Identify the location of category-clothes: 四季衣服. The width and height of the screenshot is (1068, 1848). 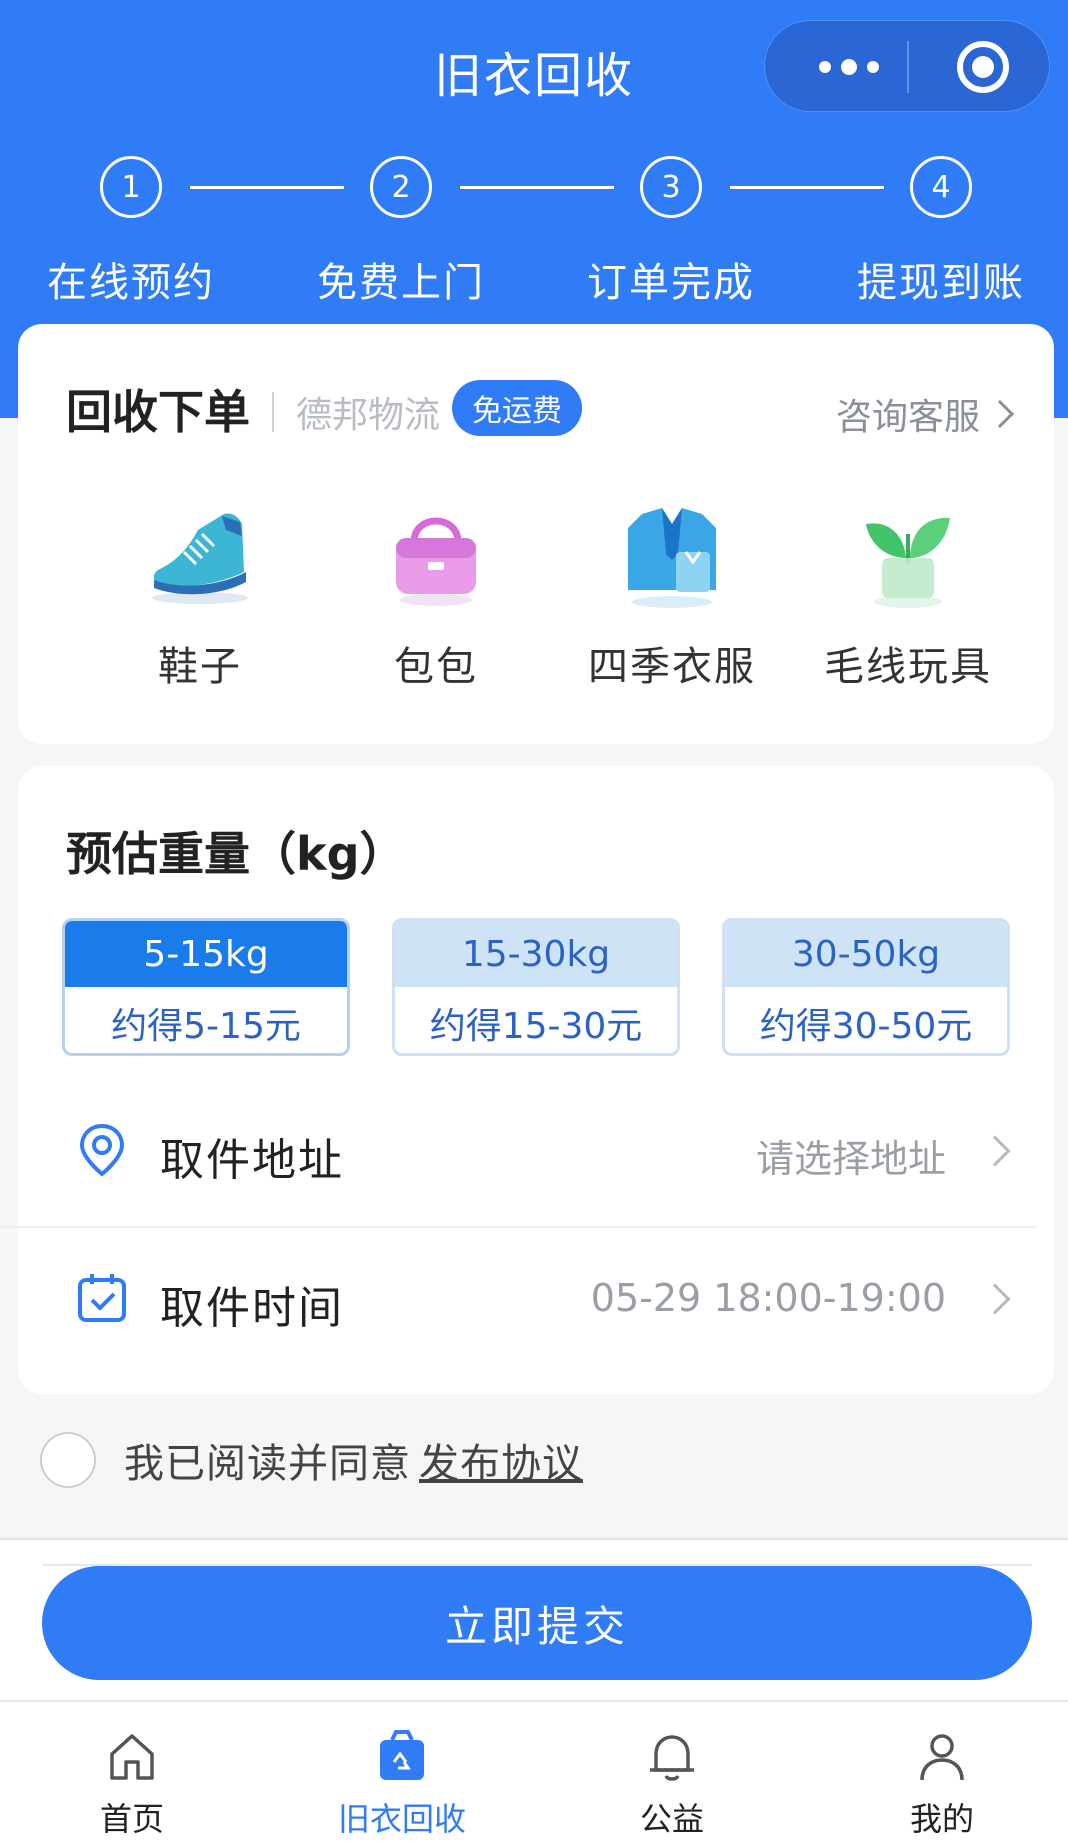
(672, 609).